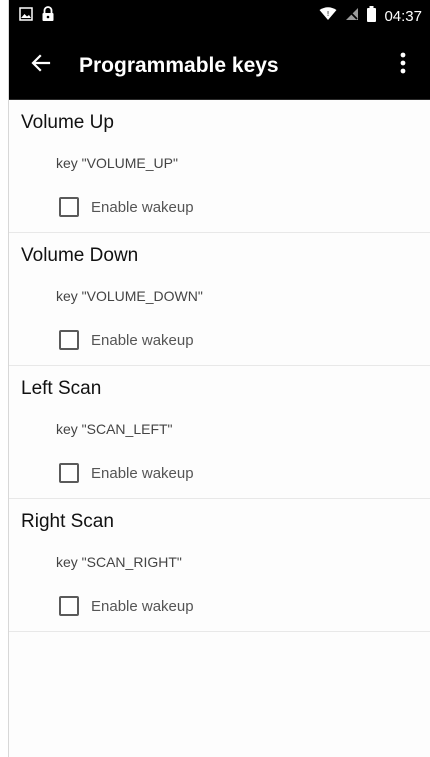  Describe the element at coordinates (403, 16) in the screenshot. I see `status-time: 04:37` at that location.